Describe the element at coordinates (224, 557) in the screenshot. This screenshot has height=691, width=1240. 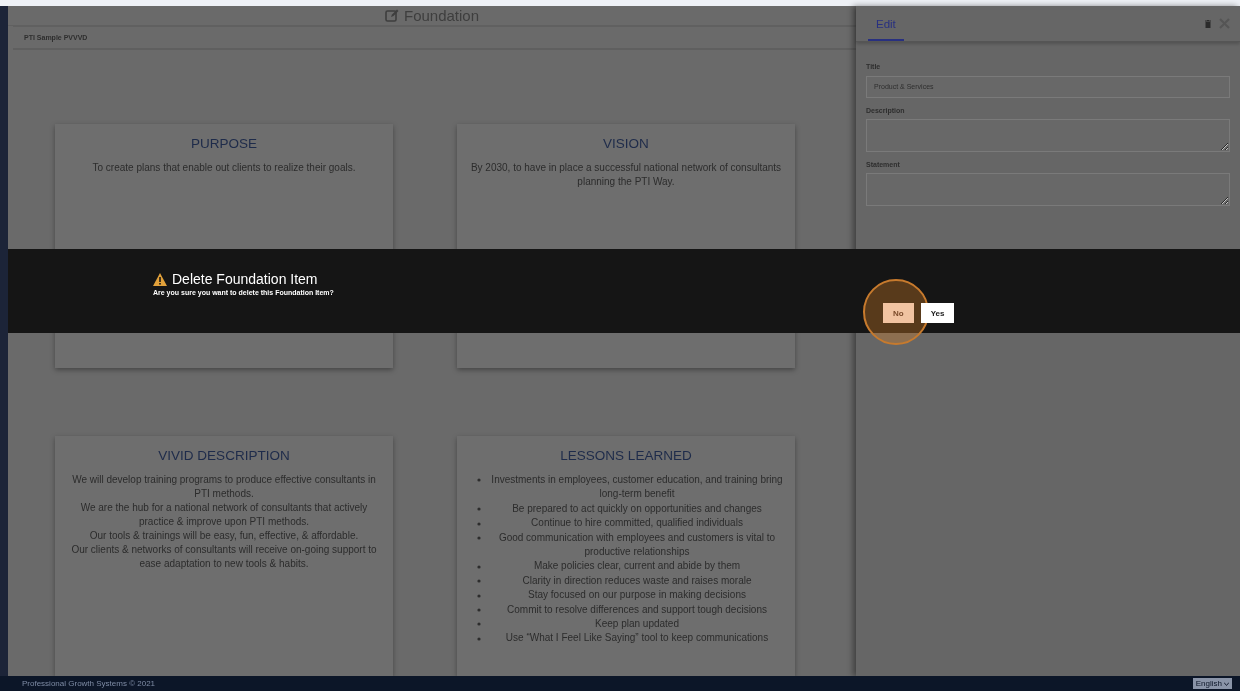
I see `card-text: Our clients & networks of consultants will receive on-going support to ease adaptation to new tools & habits.` at that location.